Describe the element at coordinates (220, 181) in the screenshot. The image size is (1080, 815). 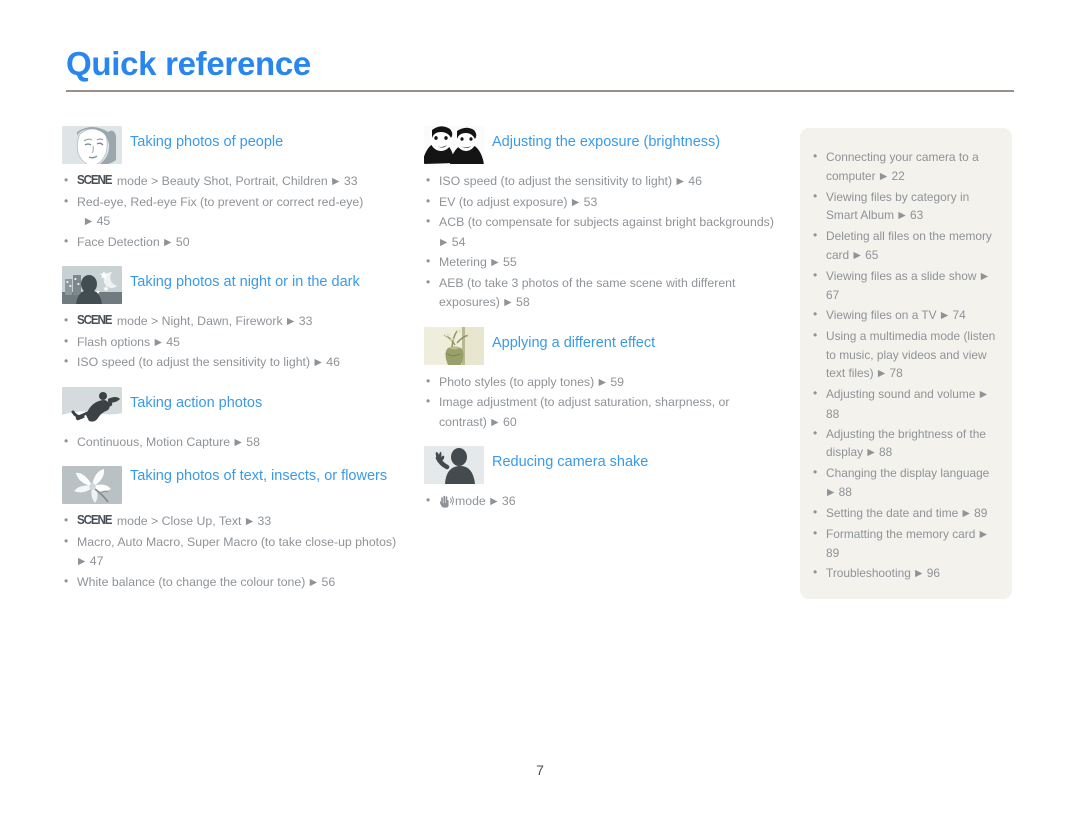
I see `list-item-text: mode > Beauty Shot, Portrait, Children` at that location.